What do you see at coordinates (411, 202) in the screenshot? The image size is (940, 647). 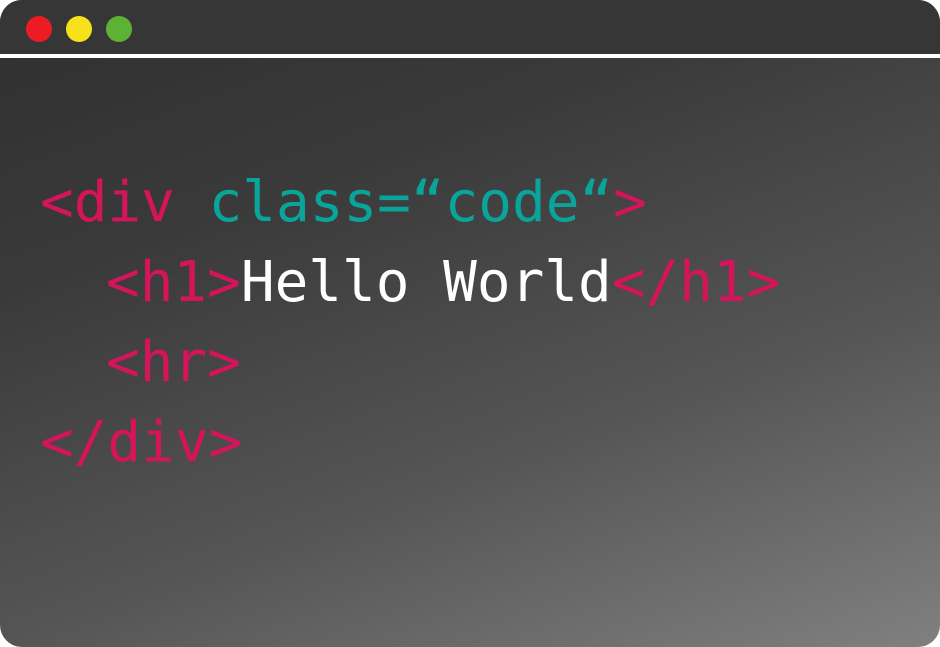 I see `class-attribute: class=“code“` at bounding box center [411, 202].